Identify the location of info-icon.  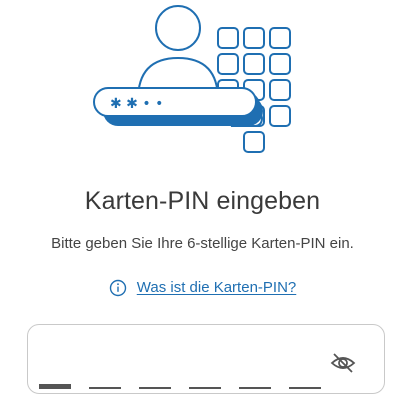
(117, 288).